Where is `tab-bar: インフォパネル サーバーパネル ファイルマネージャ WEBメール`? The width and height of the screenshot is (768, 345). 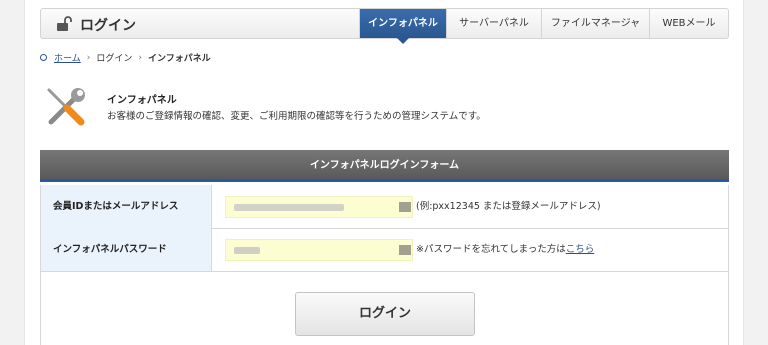
tab-bar: インフォパネル サーバーパネル ファイルマネージャ WEBメール is located at coordinates (543, 26).